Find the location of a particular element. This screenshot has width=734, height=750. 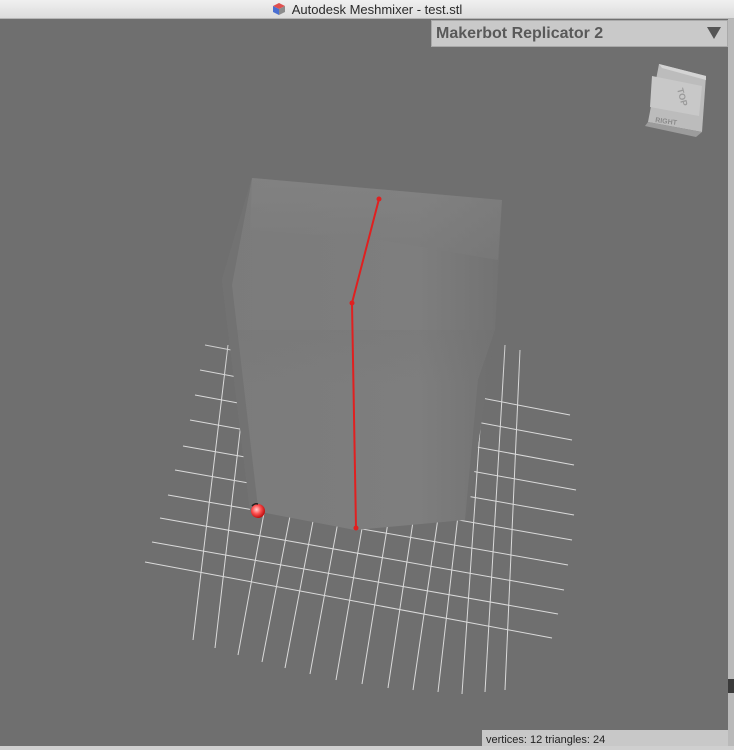

printer-dropdown: Makerbot Replicator 2 is located at coordinates (579, 33).